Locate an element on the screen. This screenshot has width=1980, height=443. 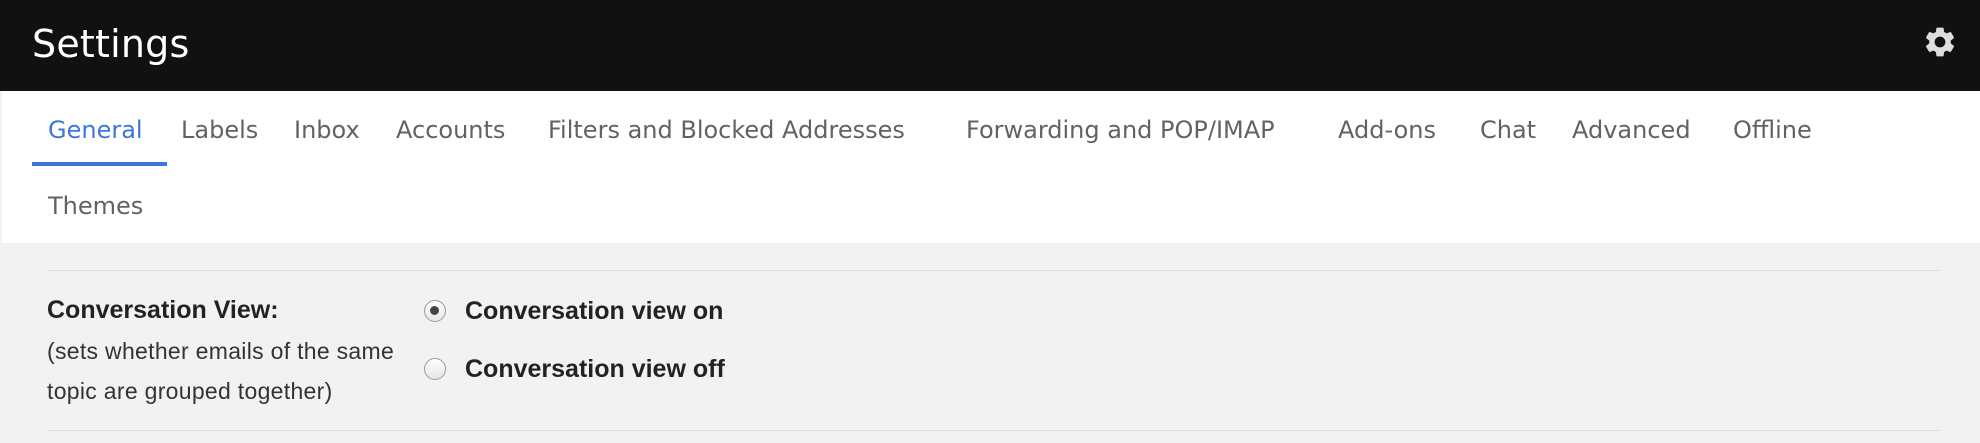
conversation-view-label: Conversation View: is located at coordinates (163, 310).